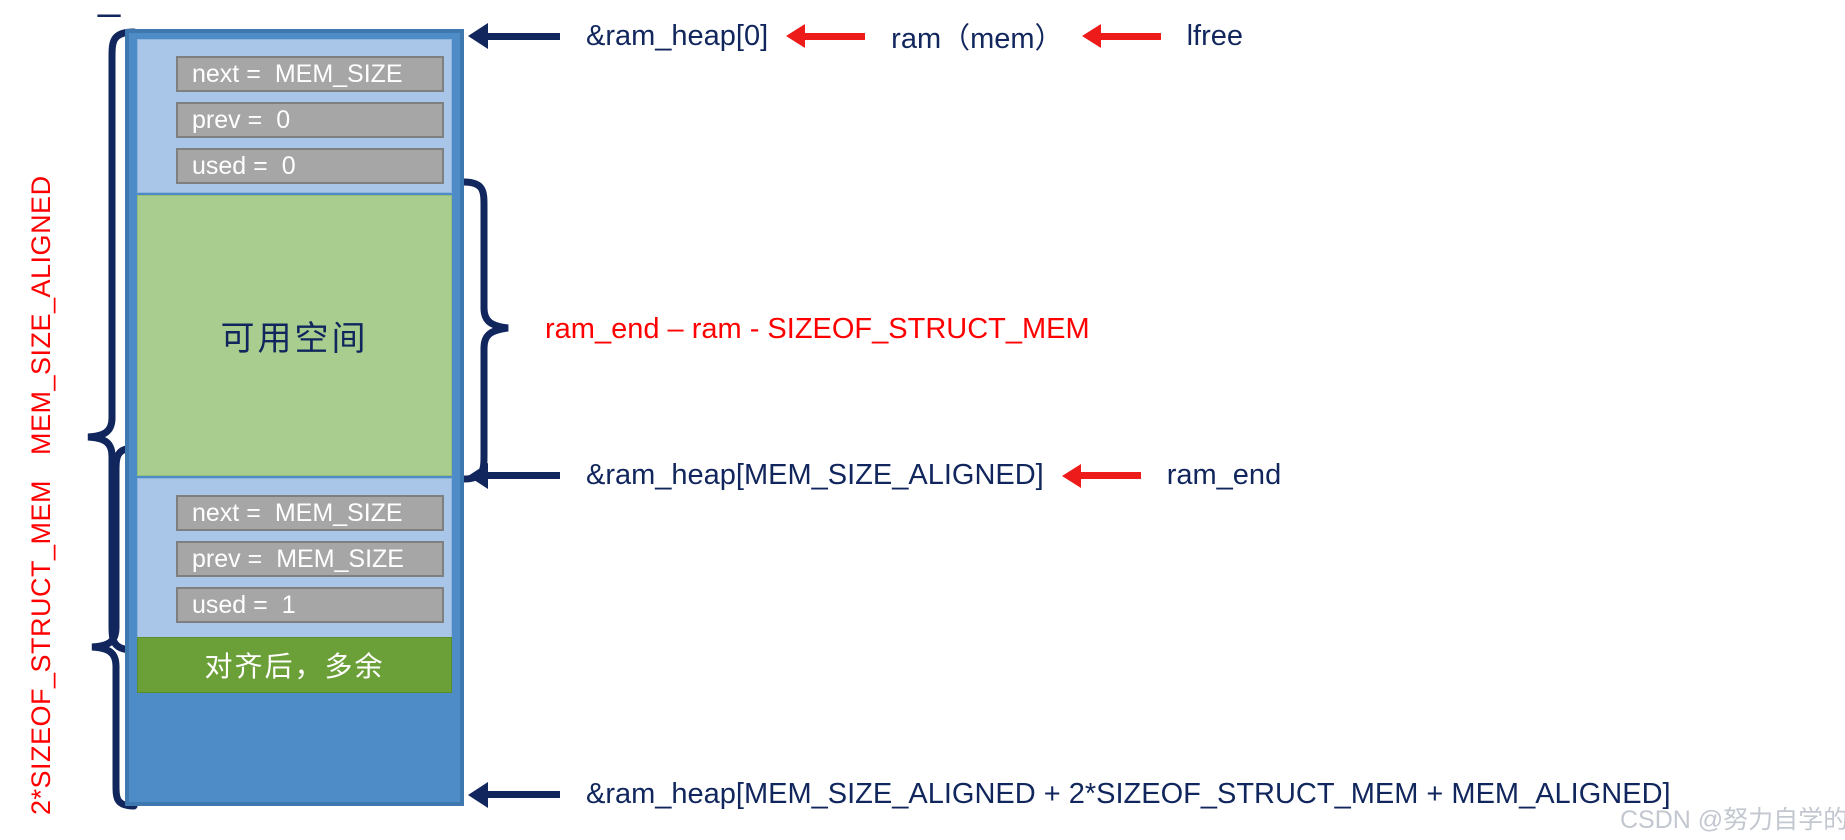  I want to click on region-struct-mem-top: next = MEM_SIZE prev = 0 used = 0, so click(294, 116).